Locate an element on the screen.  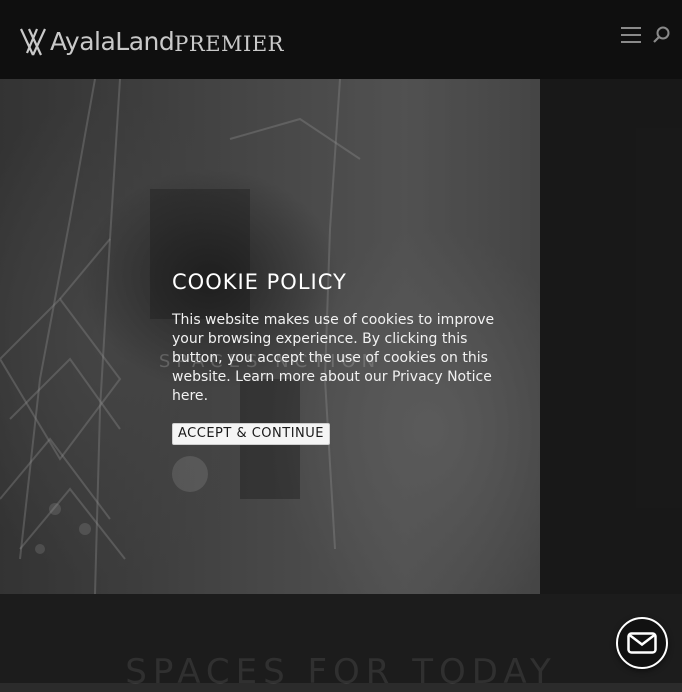
here-link: here is located at coordinates (188, 396).